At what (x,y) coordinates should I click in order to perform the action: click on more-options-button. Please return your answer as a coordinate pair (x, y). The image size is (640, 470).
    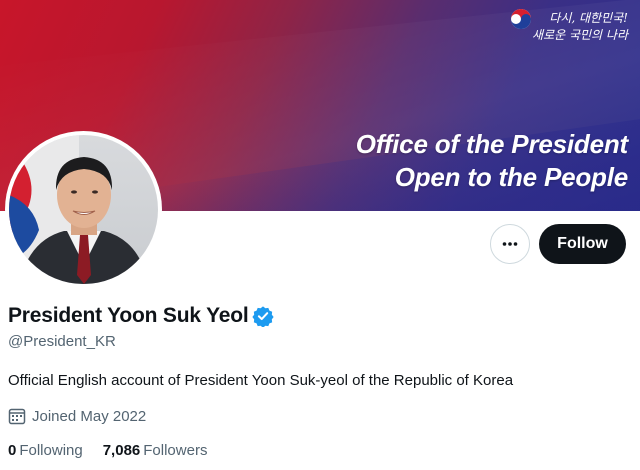
    Looking at the image, I should click on (510, 244).